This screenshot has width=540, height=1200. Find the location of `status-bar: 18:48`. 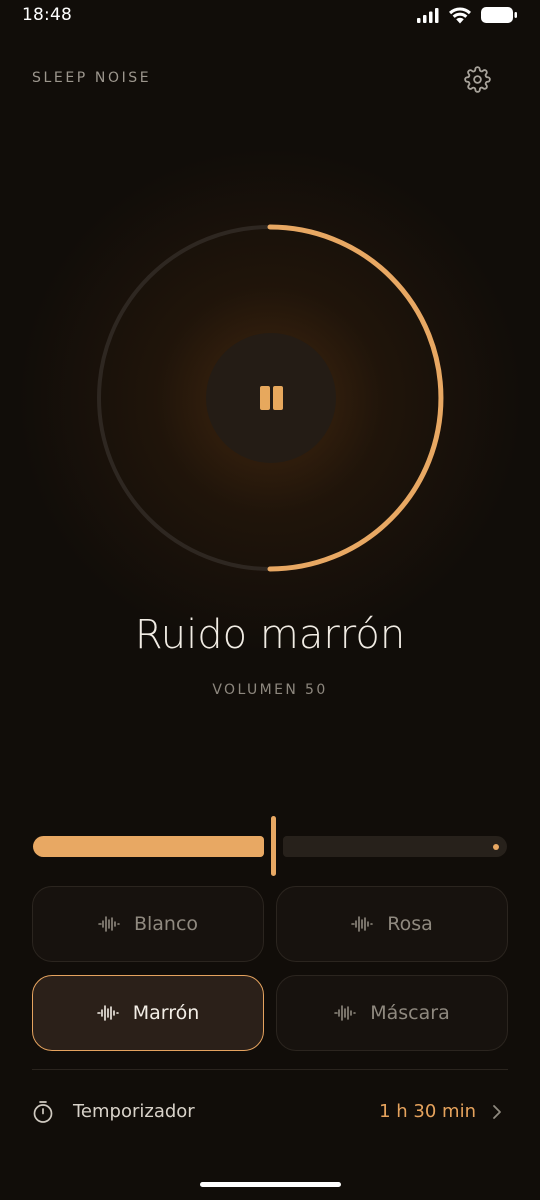

status-bar: 18:48 is located at coordinates (270, 16).